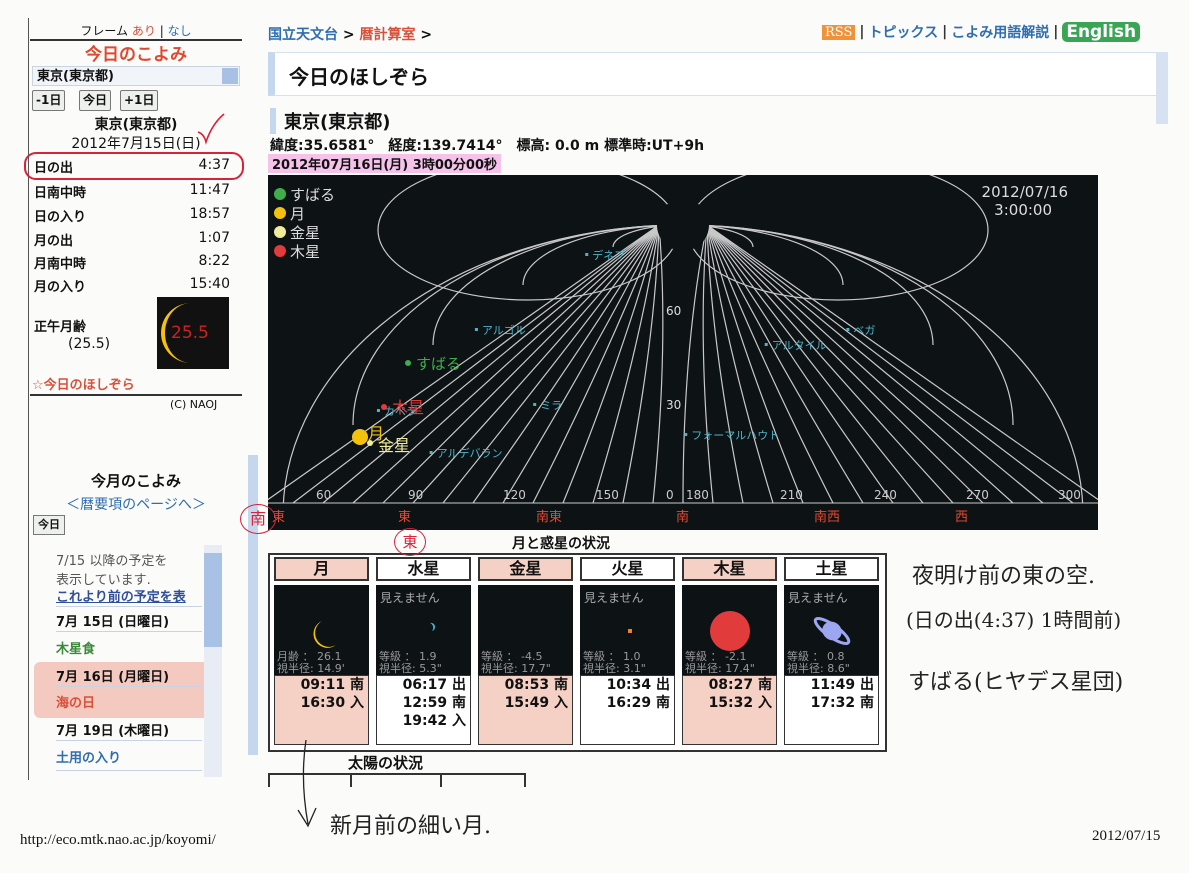 This screenshot has height=873, width=1189. What do you see at coordinates (434, 685) in the screenshot?
I see `planet-time: 06:17 出` at bounding box center [434, 685].